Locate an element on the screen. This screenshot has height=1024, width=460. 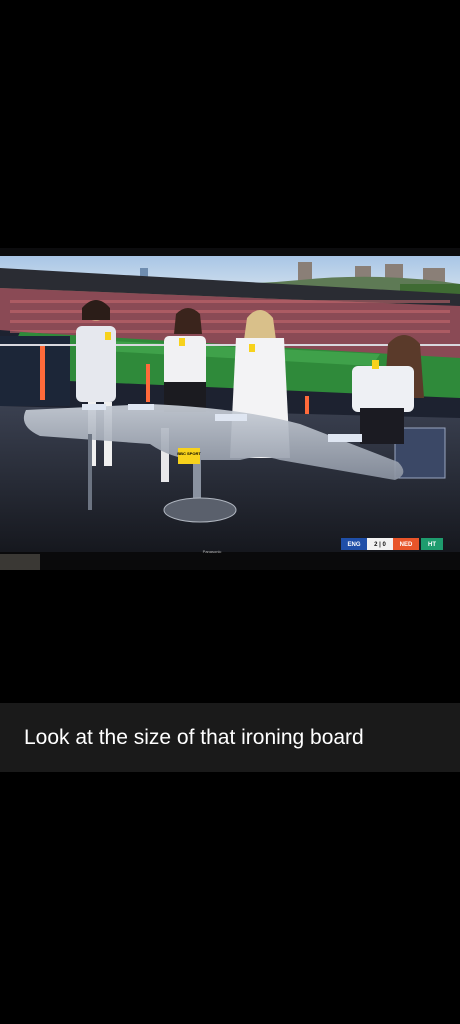
caption-text: Look at the size of that ironing board is located at coordinates (194, 737).